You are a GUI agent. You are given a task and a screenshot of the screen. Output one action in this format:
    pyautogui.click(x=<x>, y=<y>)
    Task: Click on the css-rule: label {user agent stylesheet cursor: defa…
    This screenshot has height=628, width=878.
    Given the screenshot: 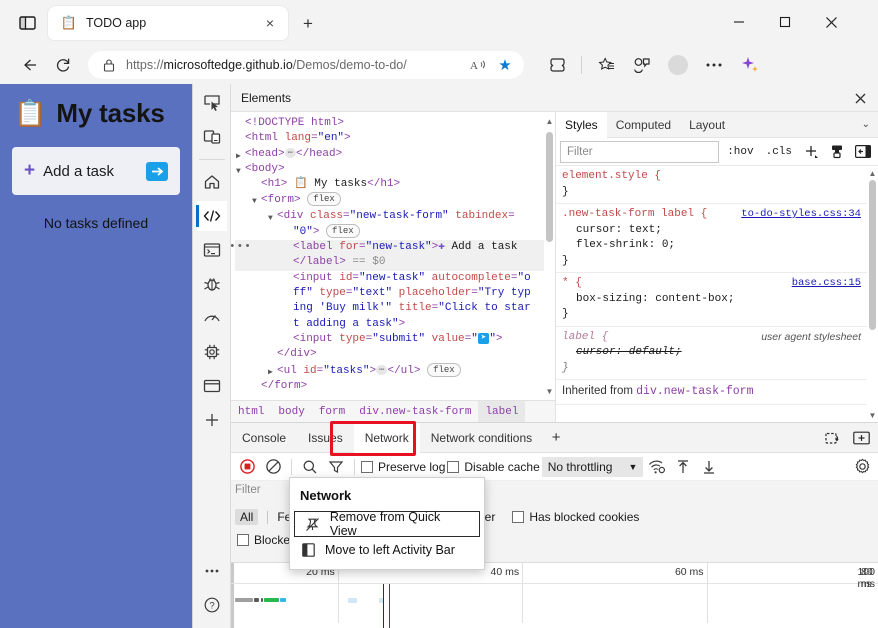 What is the action you would take?
    pyautogui.click(x=711, y=353)
    